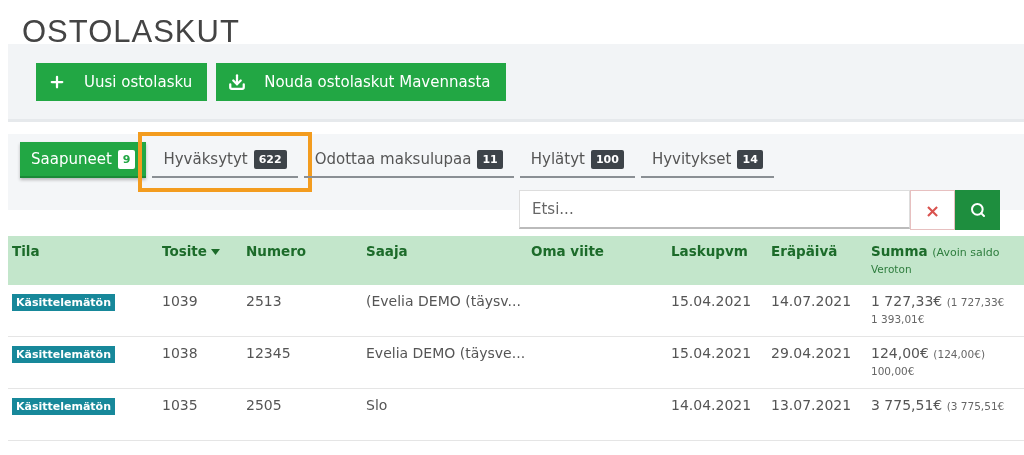 The image size is (1024, 455). What do you see at coordinates (932, 210) in the screenshot?
I see `clear-button: ×` at bounding box center [932, 210].